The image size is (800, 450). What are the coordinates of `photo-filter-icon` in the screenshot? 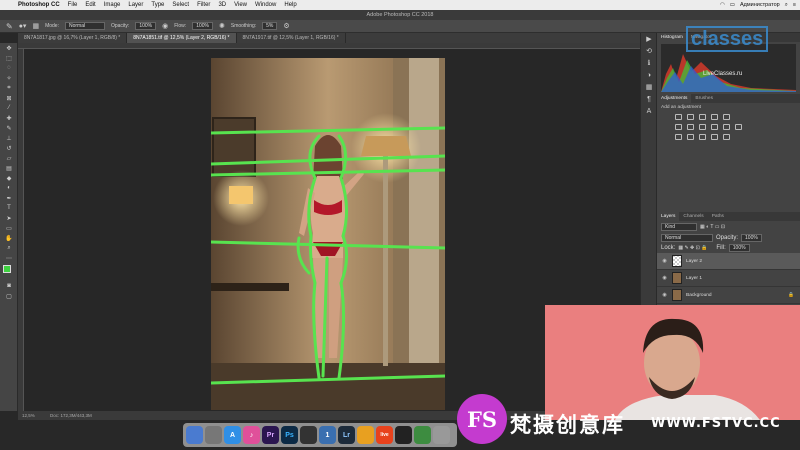 It's located at (714, 127).